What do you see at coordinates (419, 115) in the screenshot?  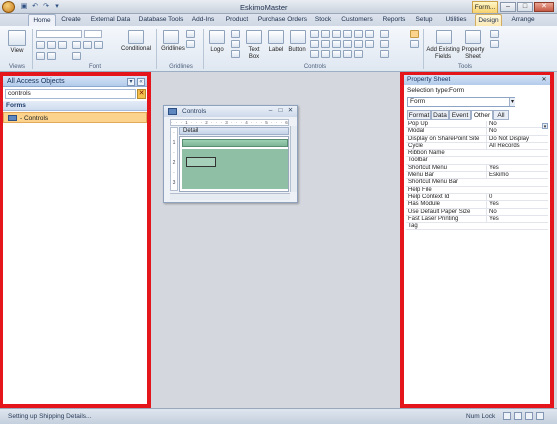 I see `tab-format: Format` at bounding box center [419, 115].